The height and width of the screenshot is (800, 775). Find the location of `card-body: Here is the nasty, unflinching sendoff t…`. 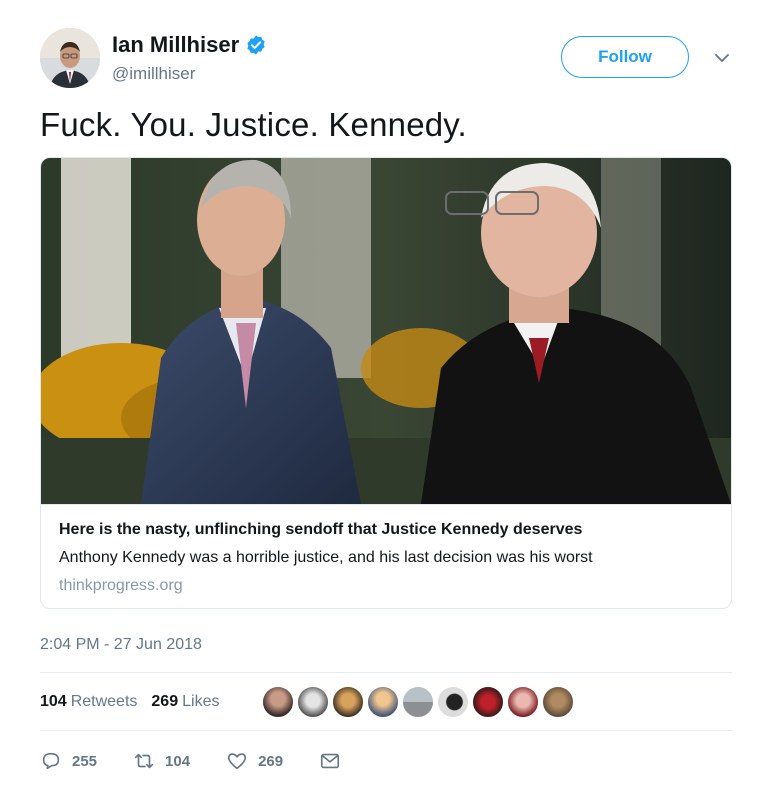

card-body: Here is the nasty, unflinching sendoff t… is located at coordinates (386, 556).